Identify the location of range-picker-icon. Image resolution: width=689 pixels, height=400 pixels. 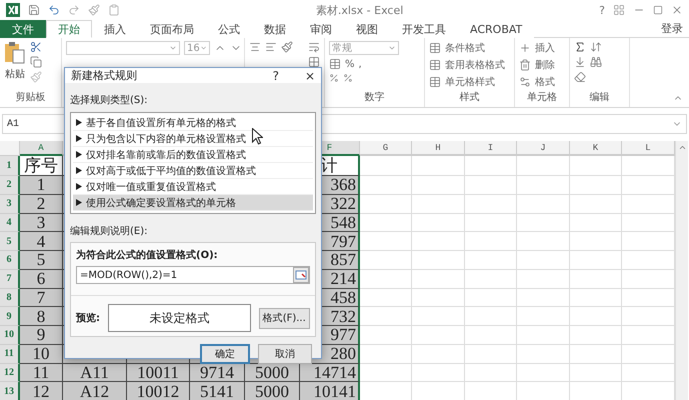
(301, 275).